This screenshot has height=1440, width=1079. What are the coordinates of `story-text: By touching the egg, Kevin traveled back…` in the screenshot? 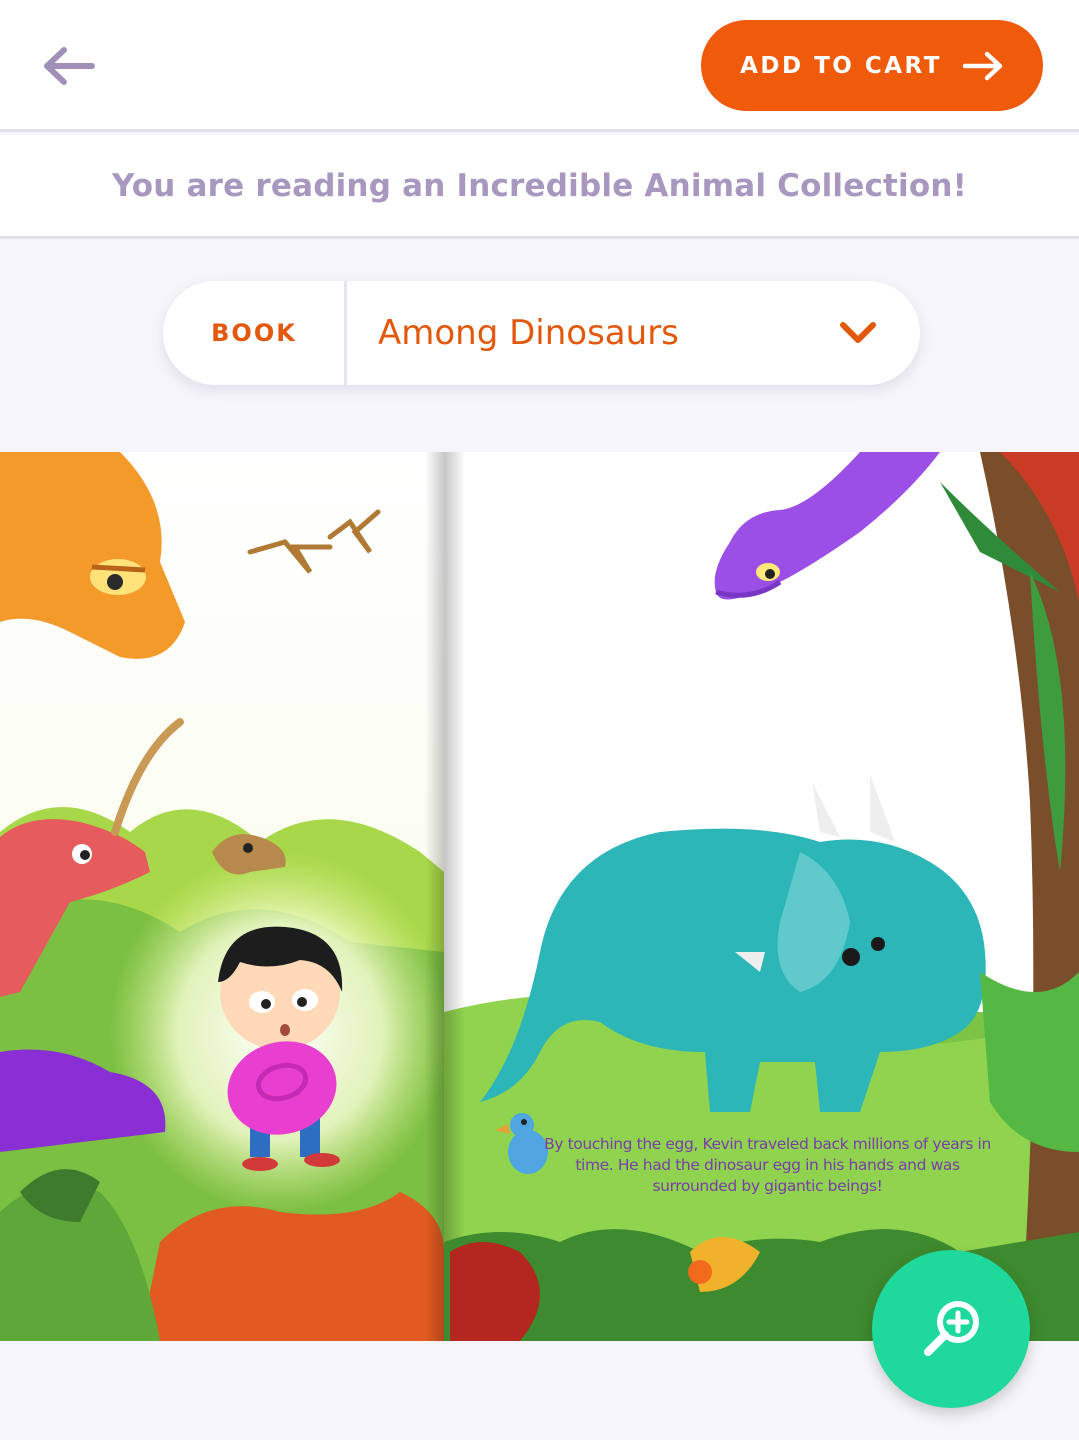 It's located at (767, 1165).